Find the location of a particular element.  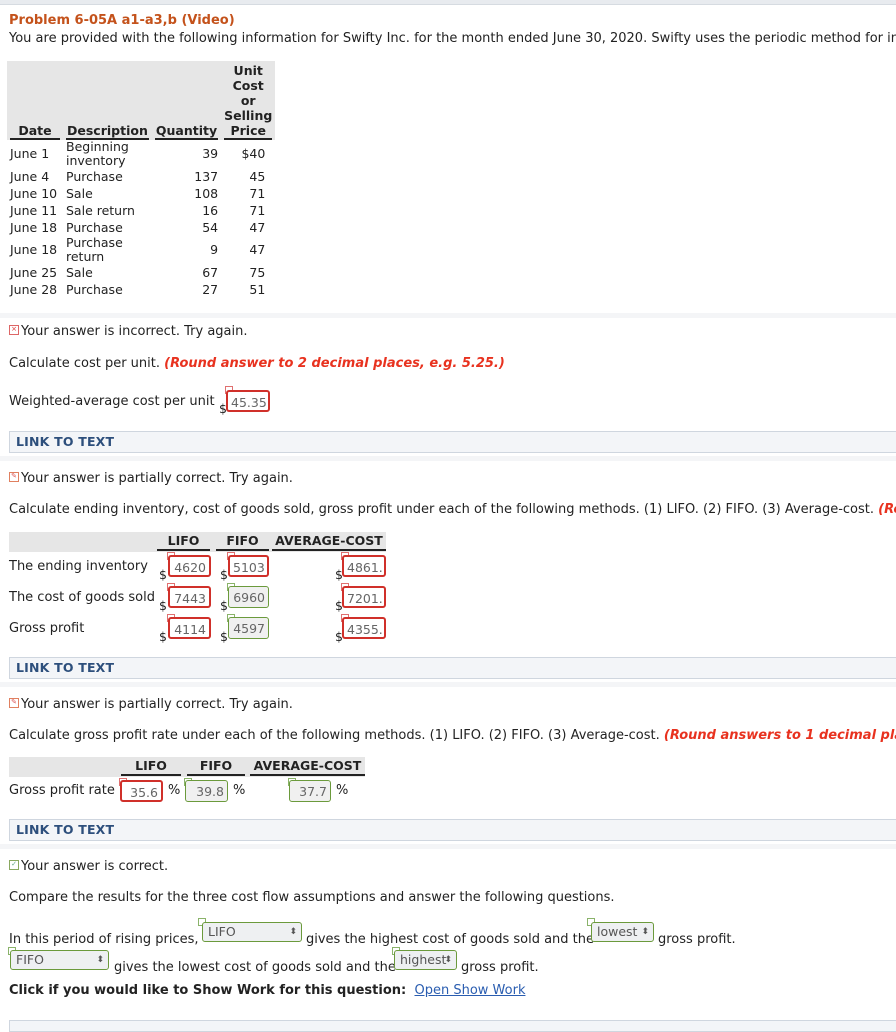

select-value: lowest is located at coordinates (617, 931).